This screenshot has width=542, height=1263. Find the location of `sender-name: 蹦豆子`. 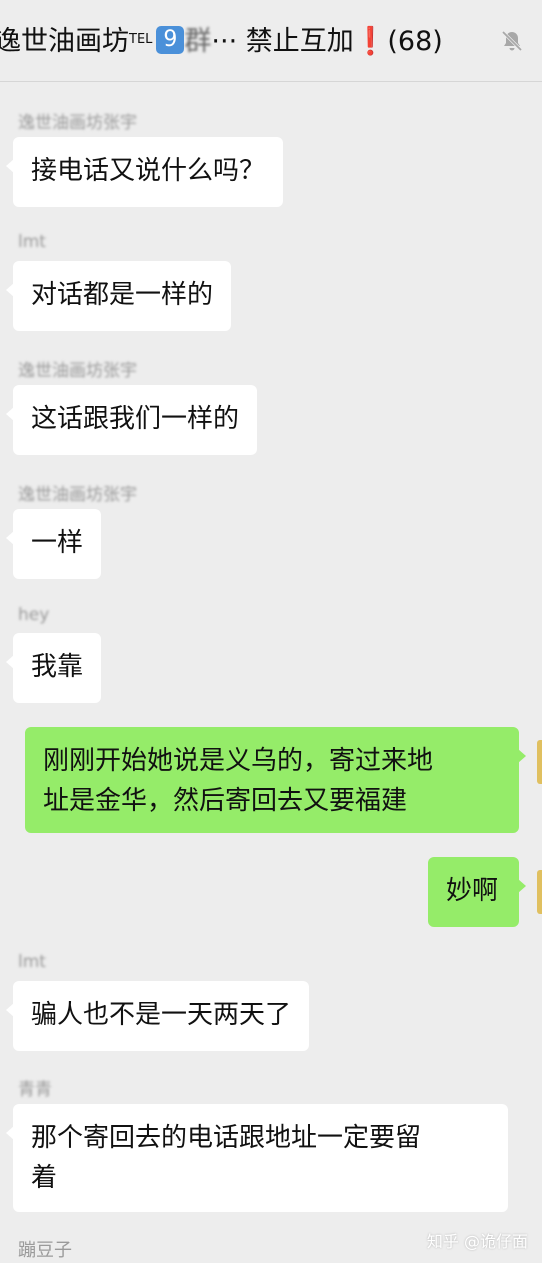

sender-name: 蹦豆子 is located at coordinates (45, 1250).